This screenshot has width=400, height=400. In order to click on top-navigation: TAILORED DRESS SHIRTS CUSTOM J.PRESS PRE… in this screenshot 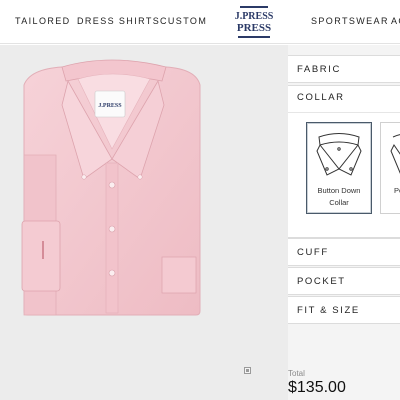, I will do `click(200, 22)`.